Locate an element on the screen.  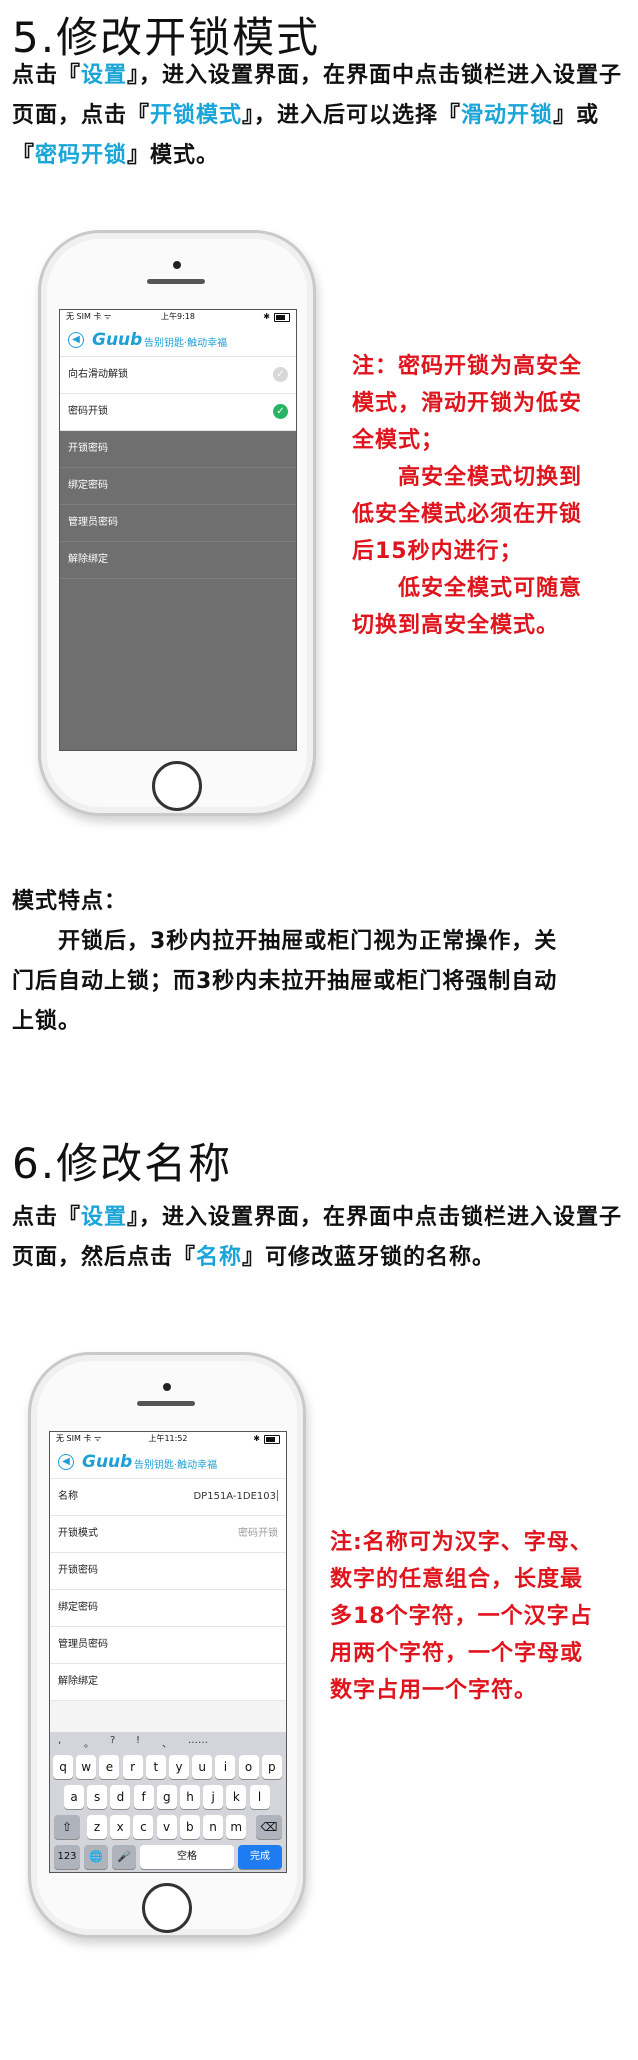
key-v: v is located at coordinates (166, 1827).